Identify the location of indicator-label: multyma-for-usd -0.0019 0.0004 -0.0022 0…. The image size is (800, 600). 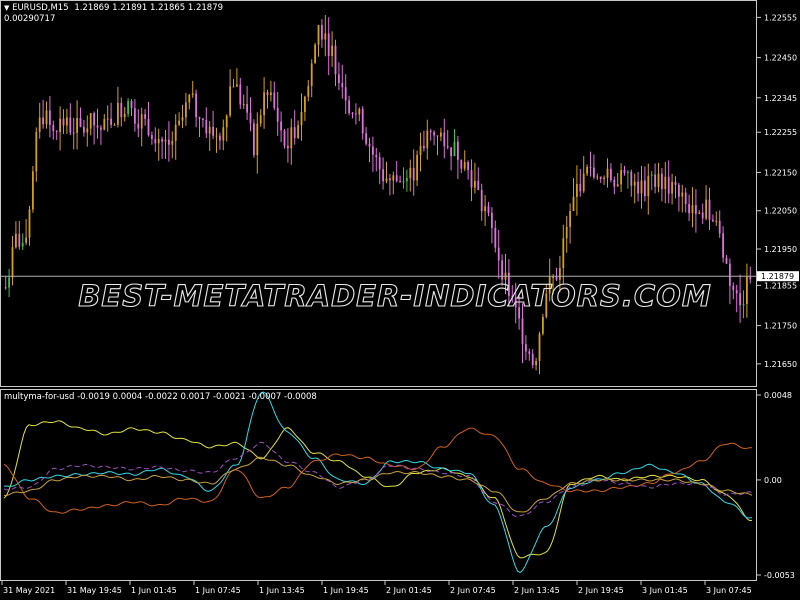
(160, 397).